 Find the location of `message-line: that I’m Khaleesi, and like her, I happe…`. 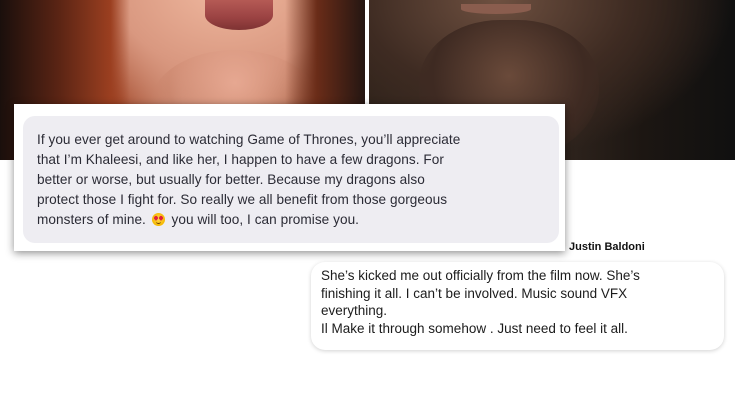

message-line: that I’m Khaleesi, and like her, I happe… is located at coordinates (240, 159).